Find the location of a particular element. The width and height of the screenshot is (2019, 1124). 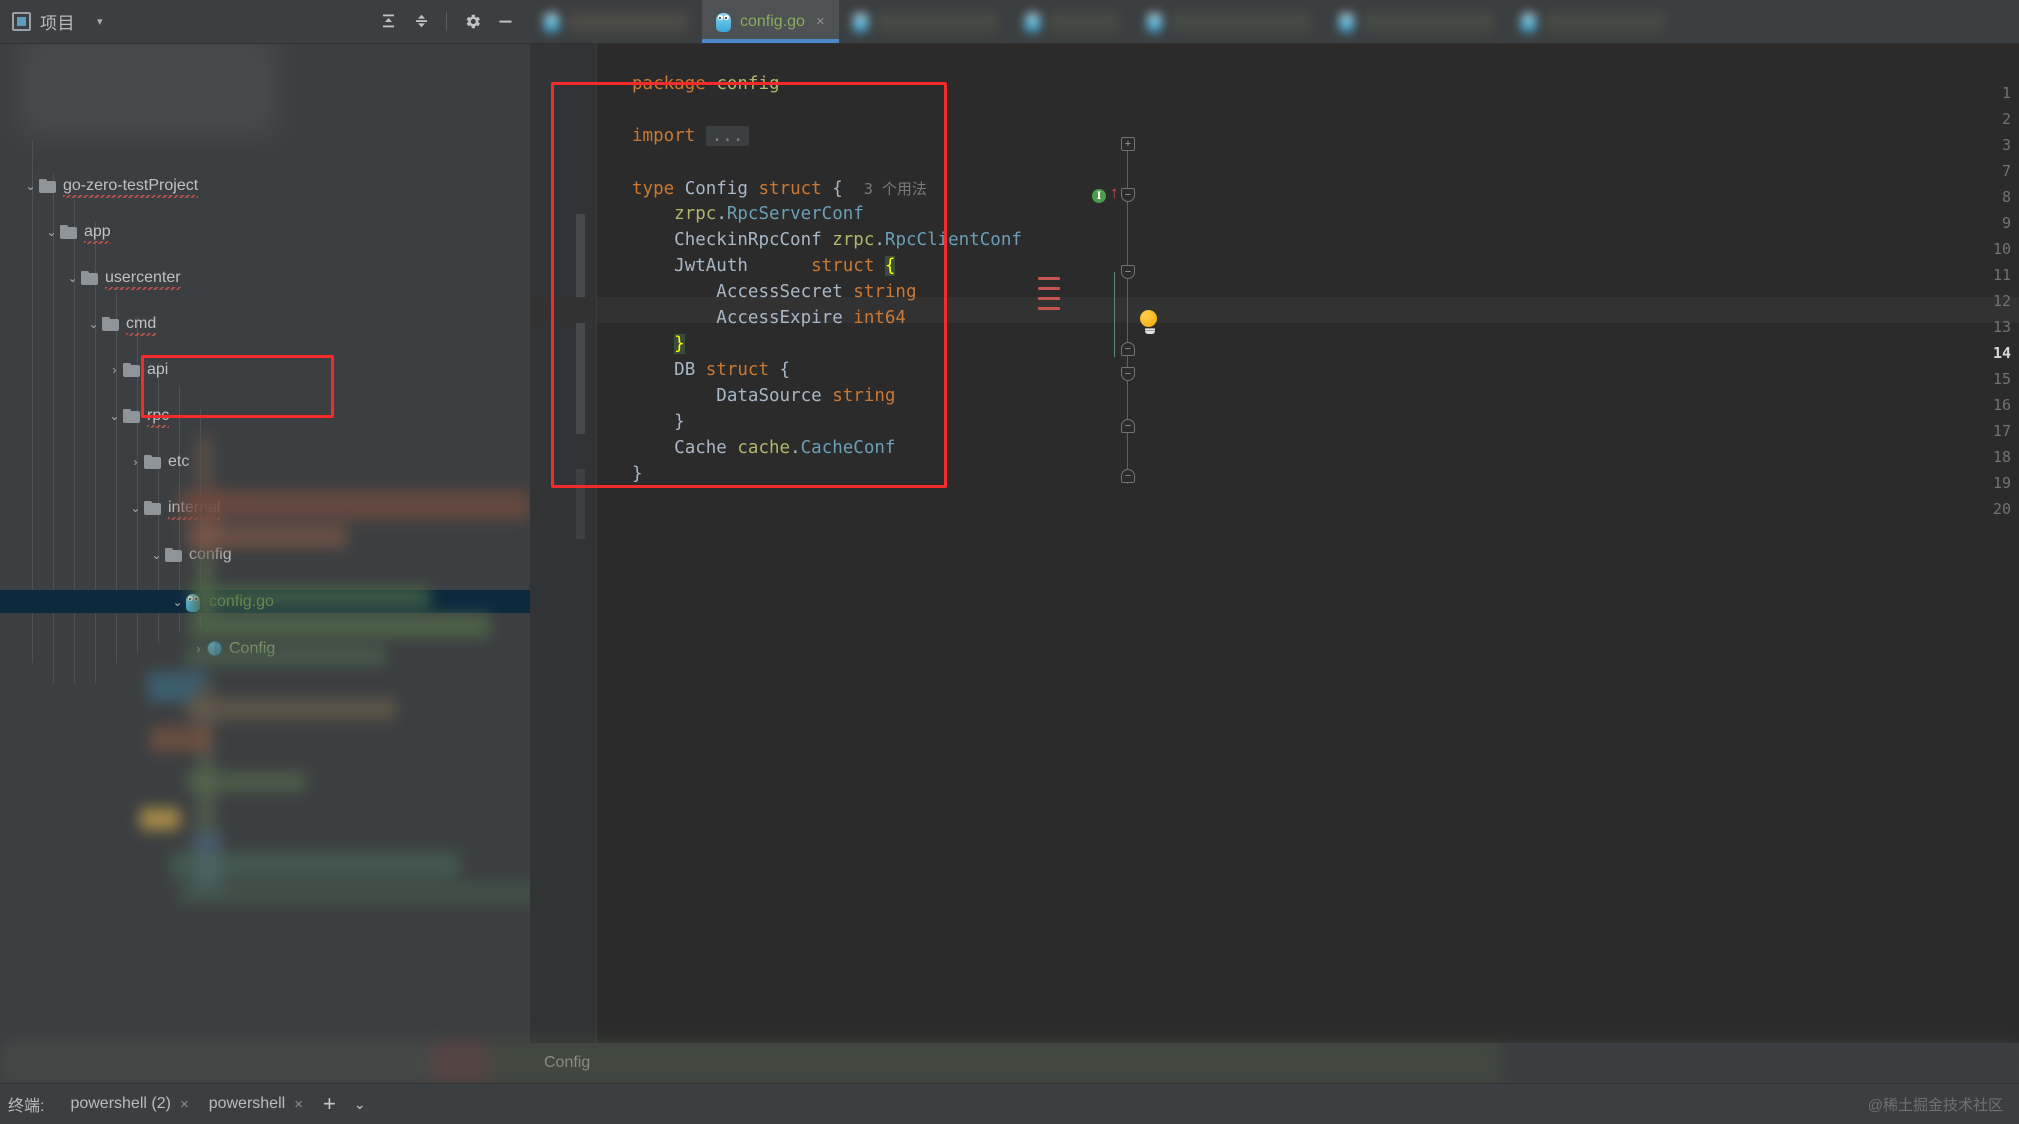

tree-item-label: rpc is located at coordinates (158, 417).